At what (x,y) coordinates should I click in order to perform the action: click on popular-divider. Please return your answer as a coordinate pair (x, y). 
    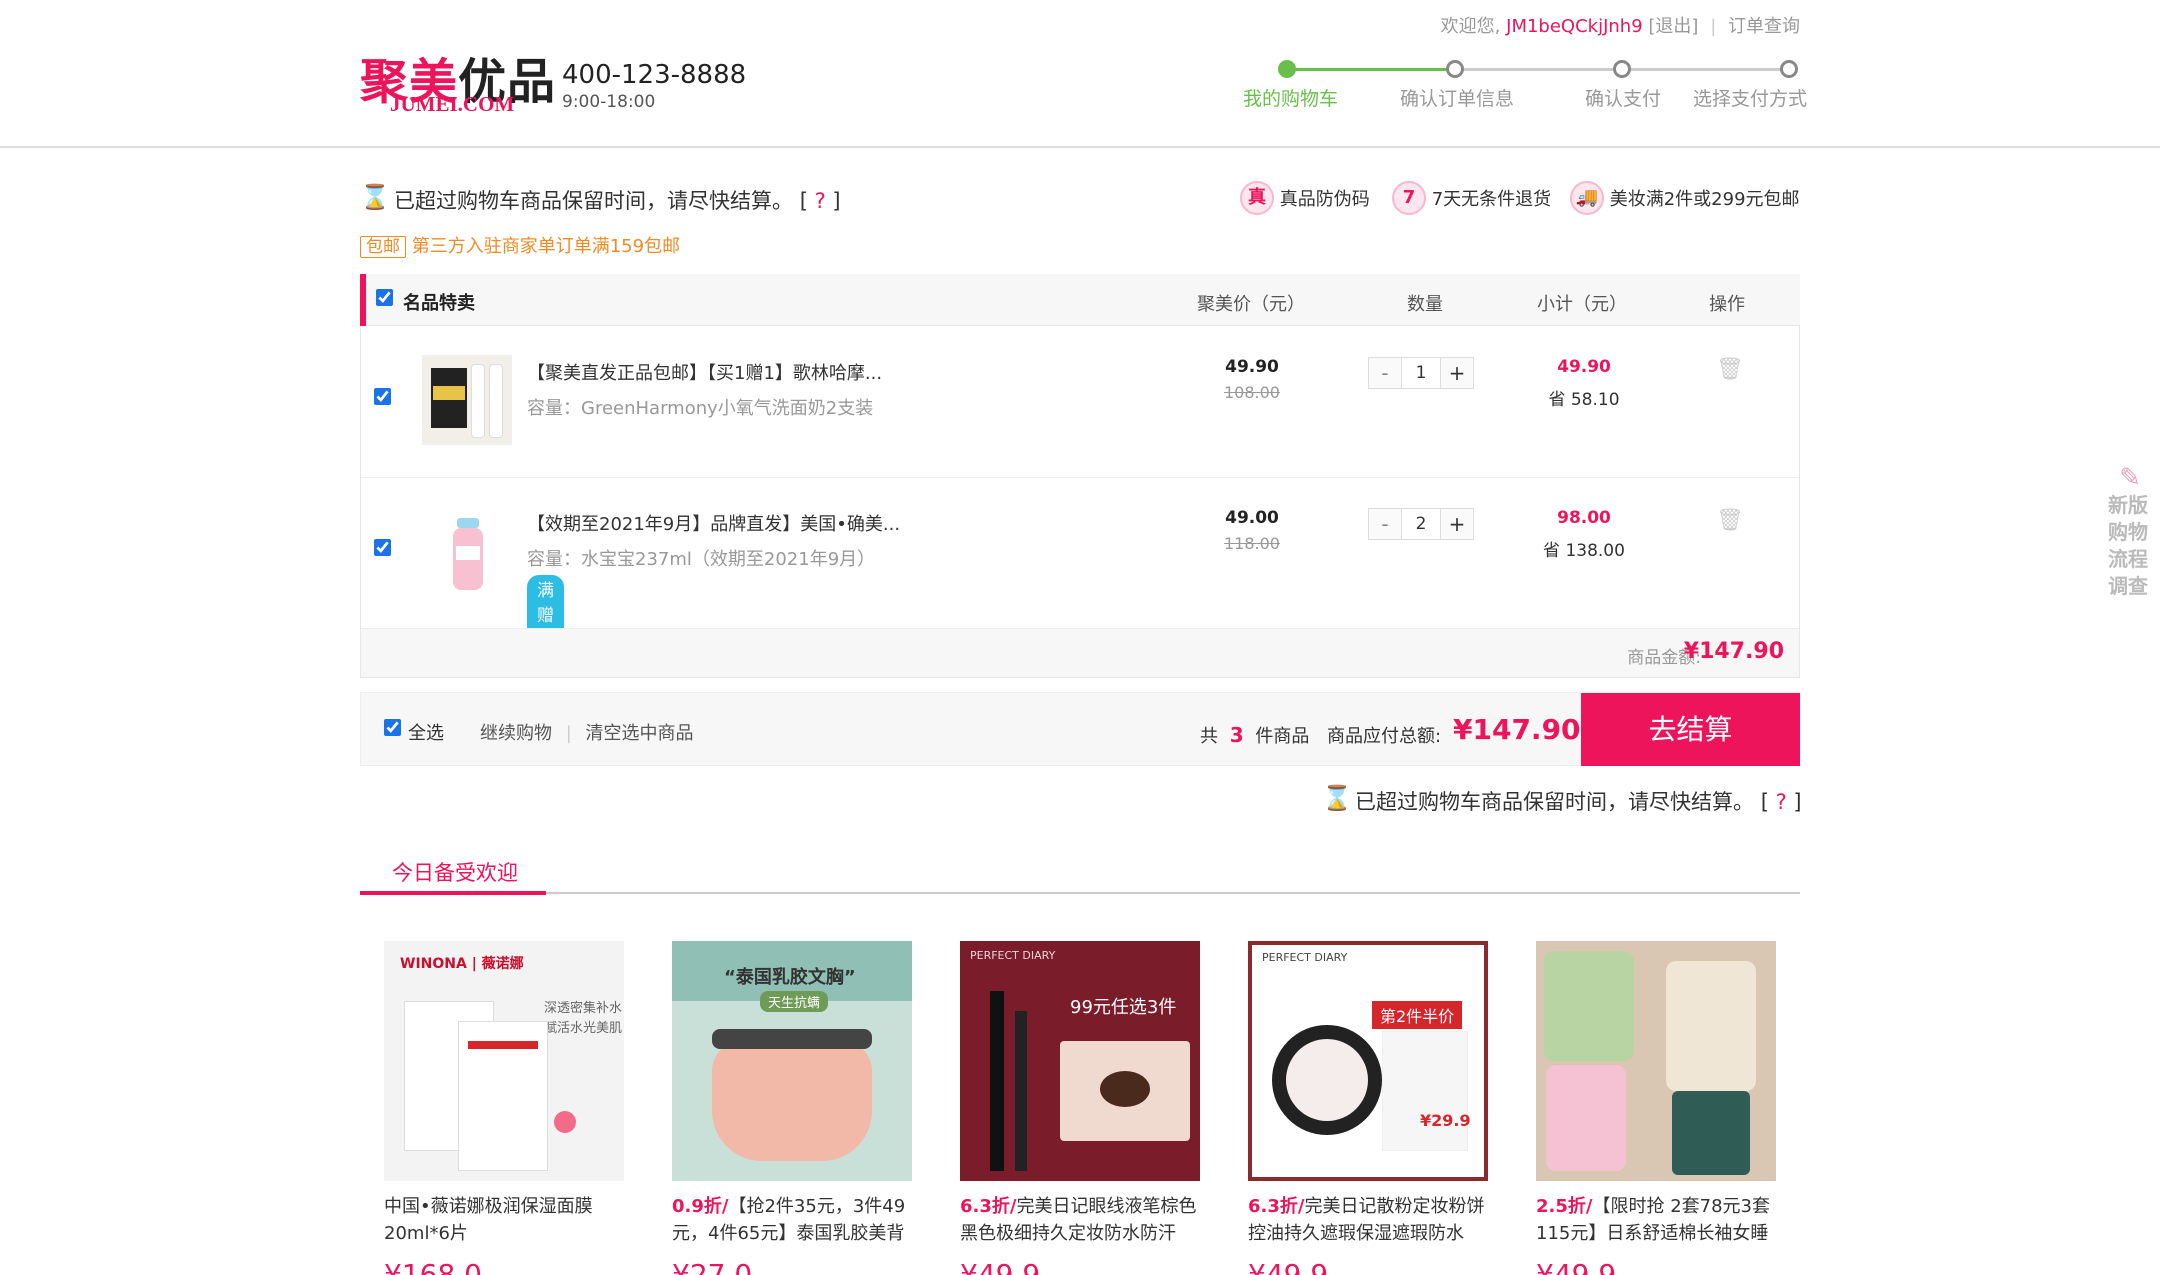
    Looking at the image, I should click on (1080, 893).